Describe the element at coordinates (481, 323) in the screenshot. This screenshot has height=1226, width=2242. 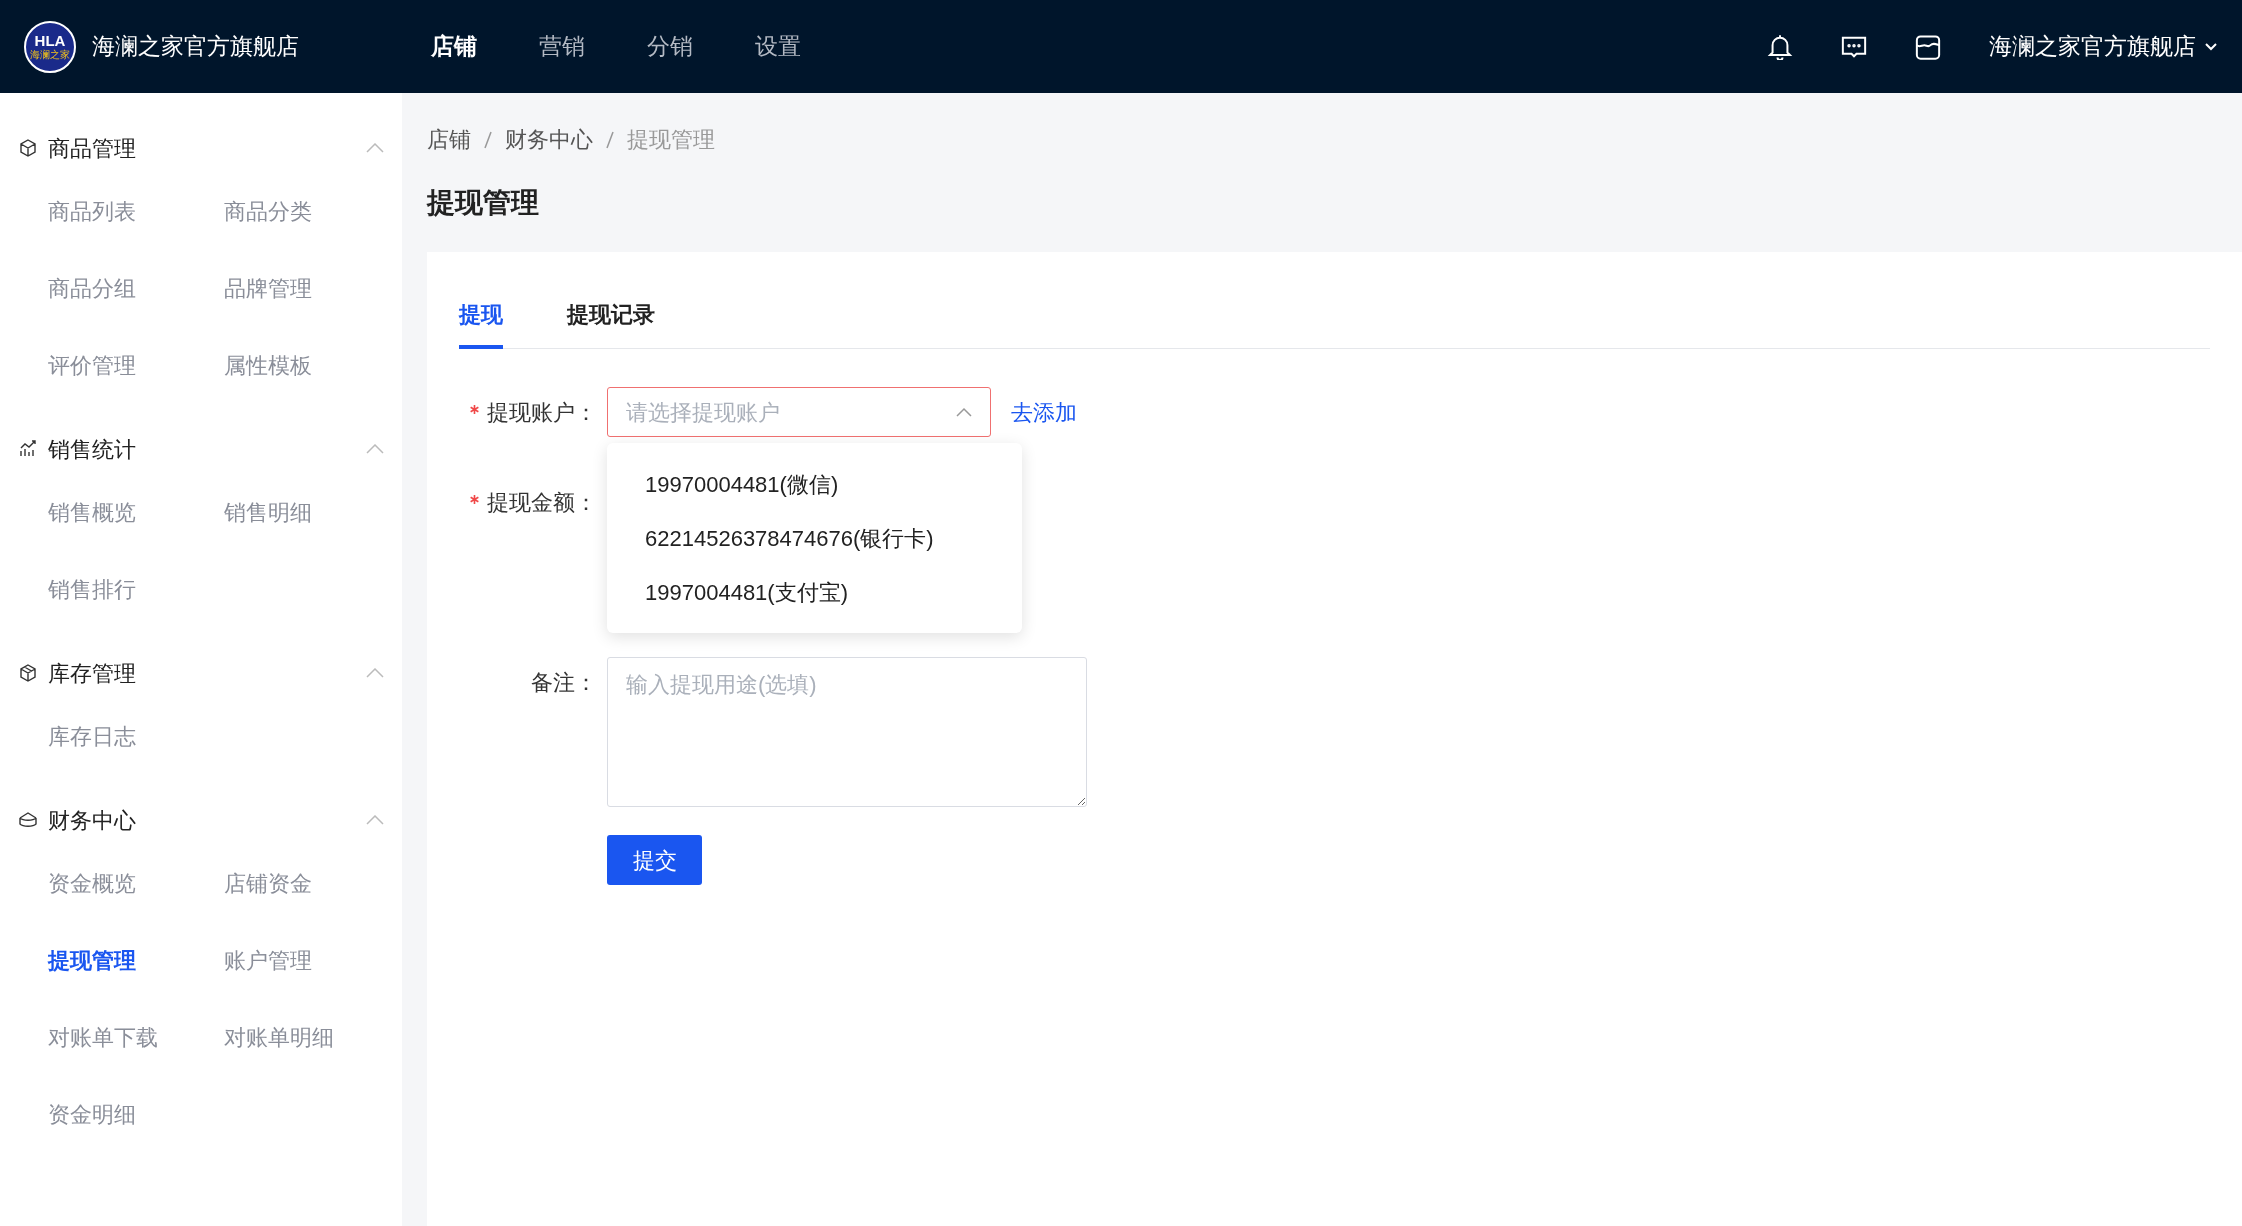
I see `tab: 提现` at that location.